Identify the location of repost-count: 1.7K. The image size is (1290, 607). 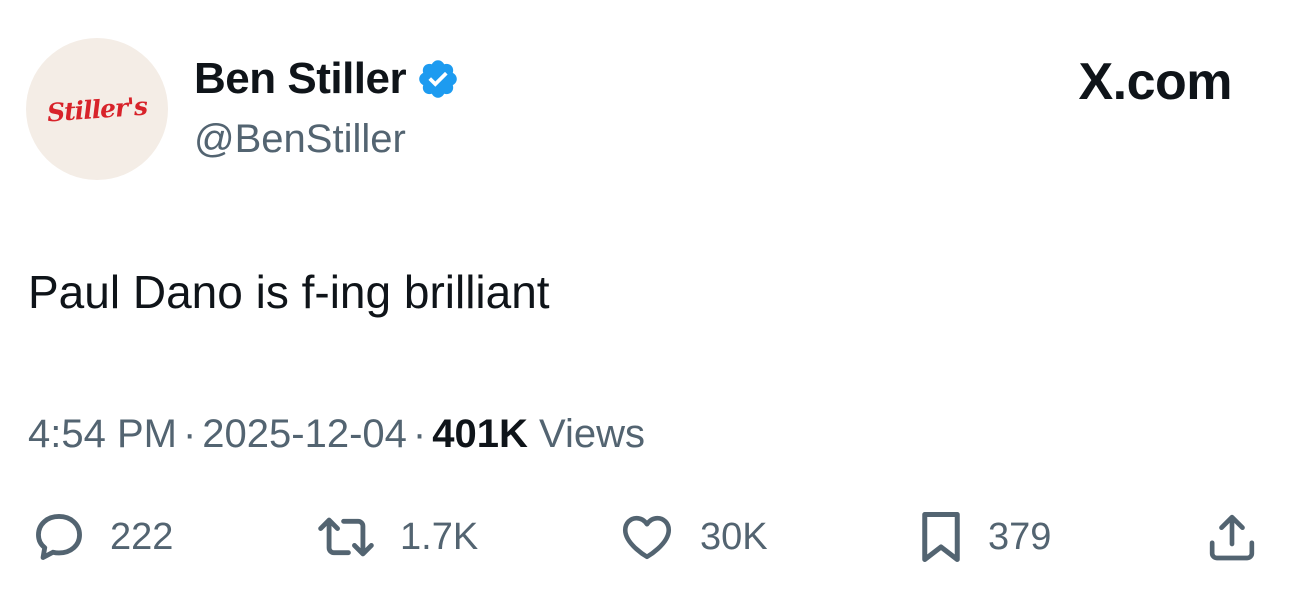
(439, 537).